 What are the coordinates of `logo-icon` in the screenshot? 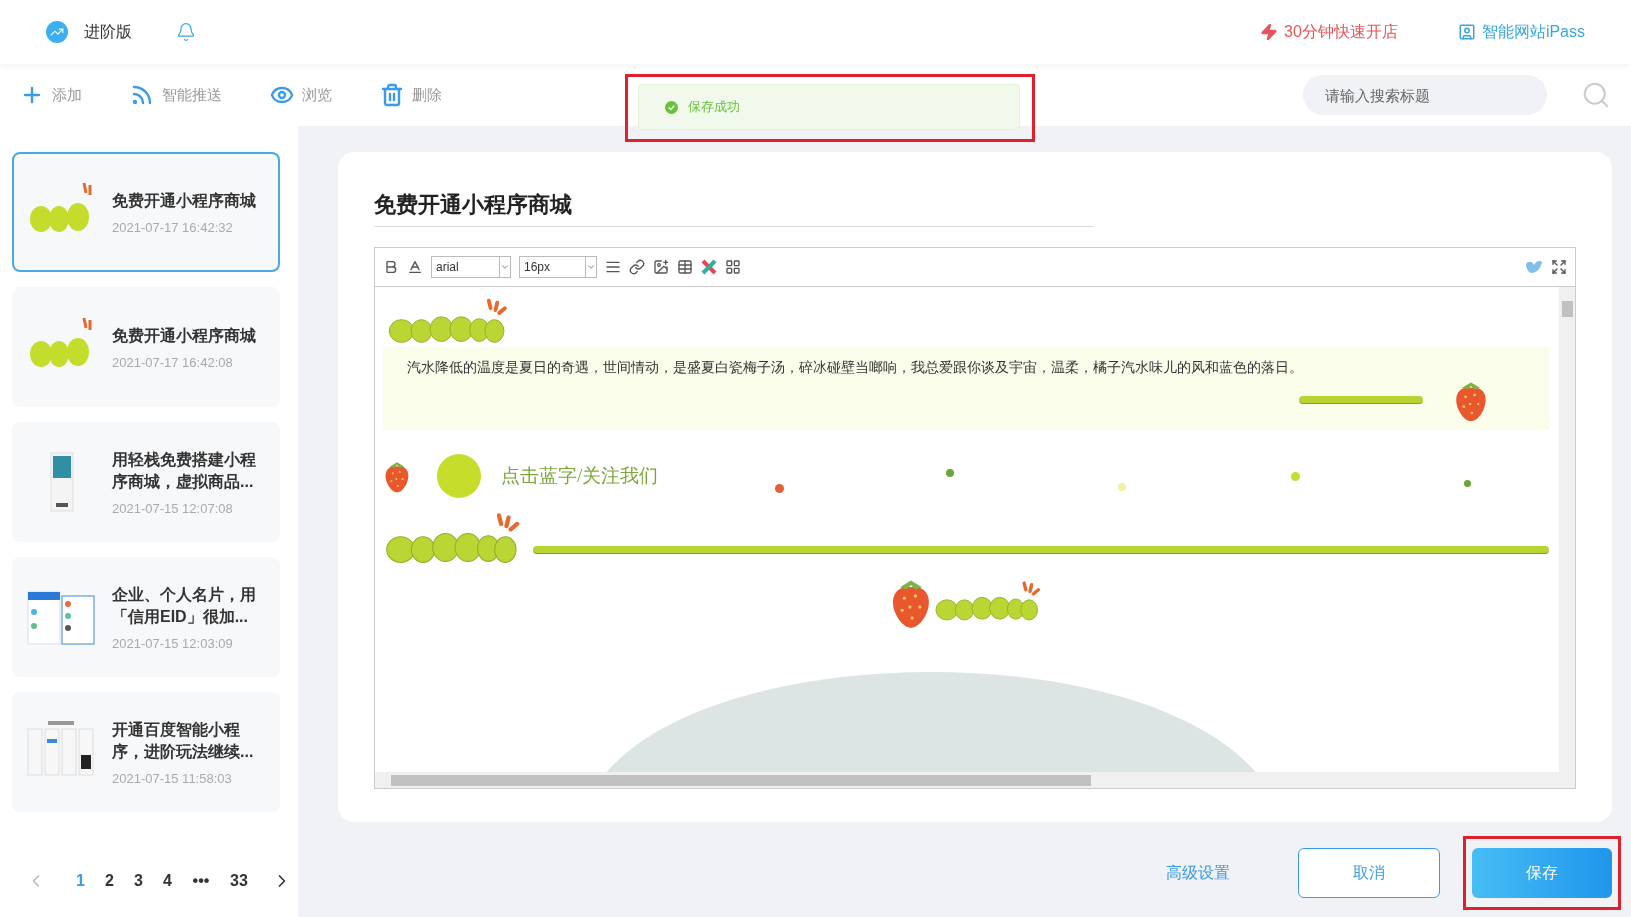 It's located at (57, 32).